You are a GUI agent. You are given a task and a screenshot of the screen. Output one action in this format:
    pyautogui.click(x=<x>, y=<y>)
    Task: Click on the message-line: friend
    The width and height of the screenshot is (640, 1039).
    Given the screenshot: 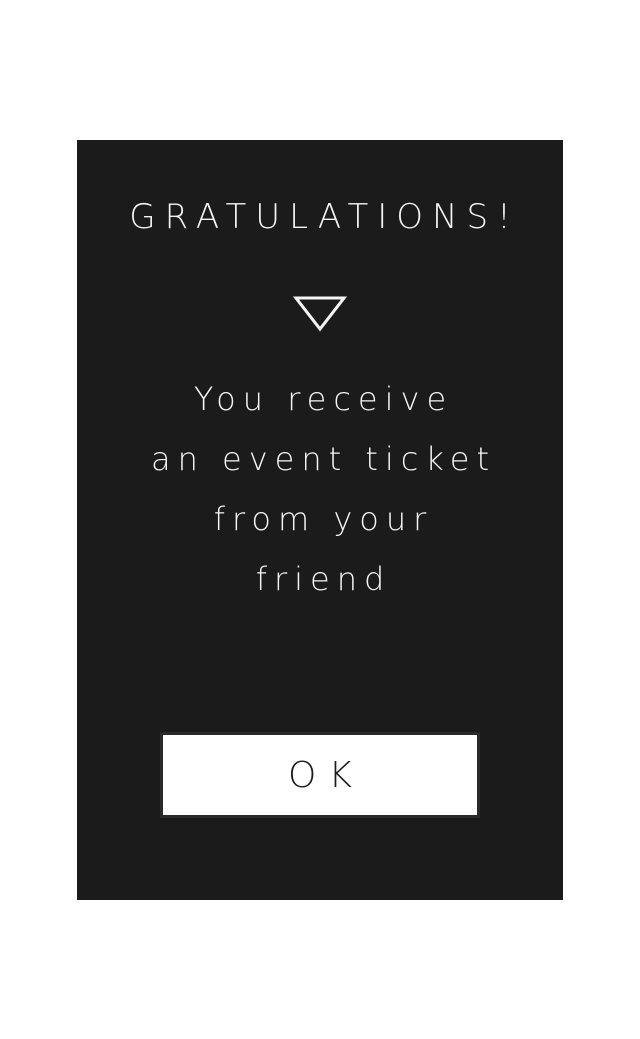 What is the action you would take?
    pyautogui.click(x=323, y=579)
    